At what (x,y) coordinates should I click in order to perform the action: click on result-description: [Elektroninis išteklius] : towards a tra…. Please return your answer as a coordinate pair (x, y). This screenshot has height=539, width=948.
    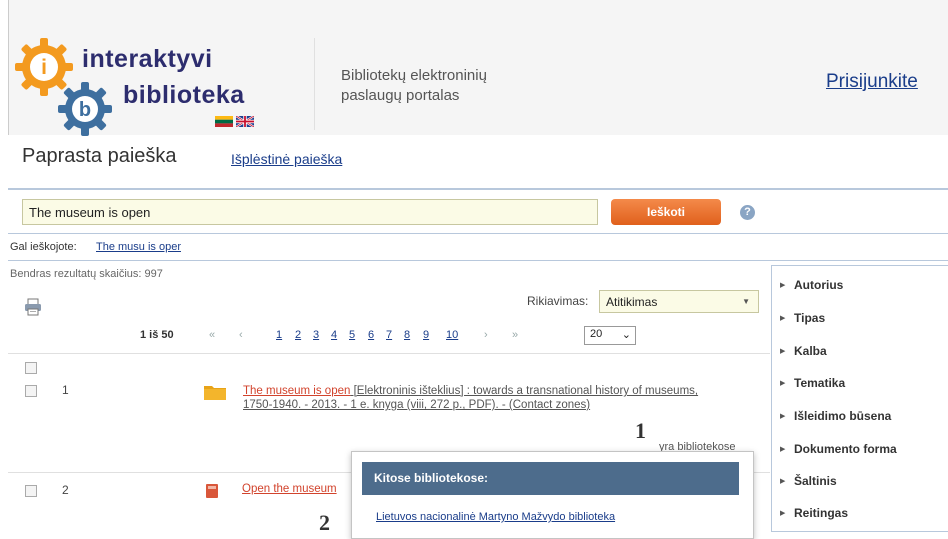
    Looking at the image, I should click on (524, 391).